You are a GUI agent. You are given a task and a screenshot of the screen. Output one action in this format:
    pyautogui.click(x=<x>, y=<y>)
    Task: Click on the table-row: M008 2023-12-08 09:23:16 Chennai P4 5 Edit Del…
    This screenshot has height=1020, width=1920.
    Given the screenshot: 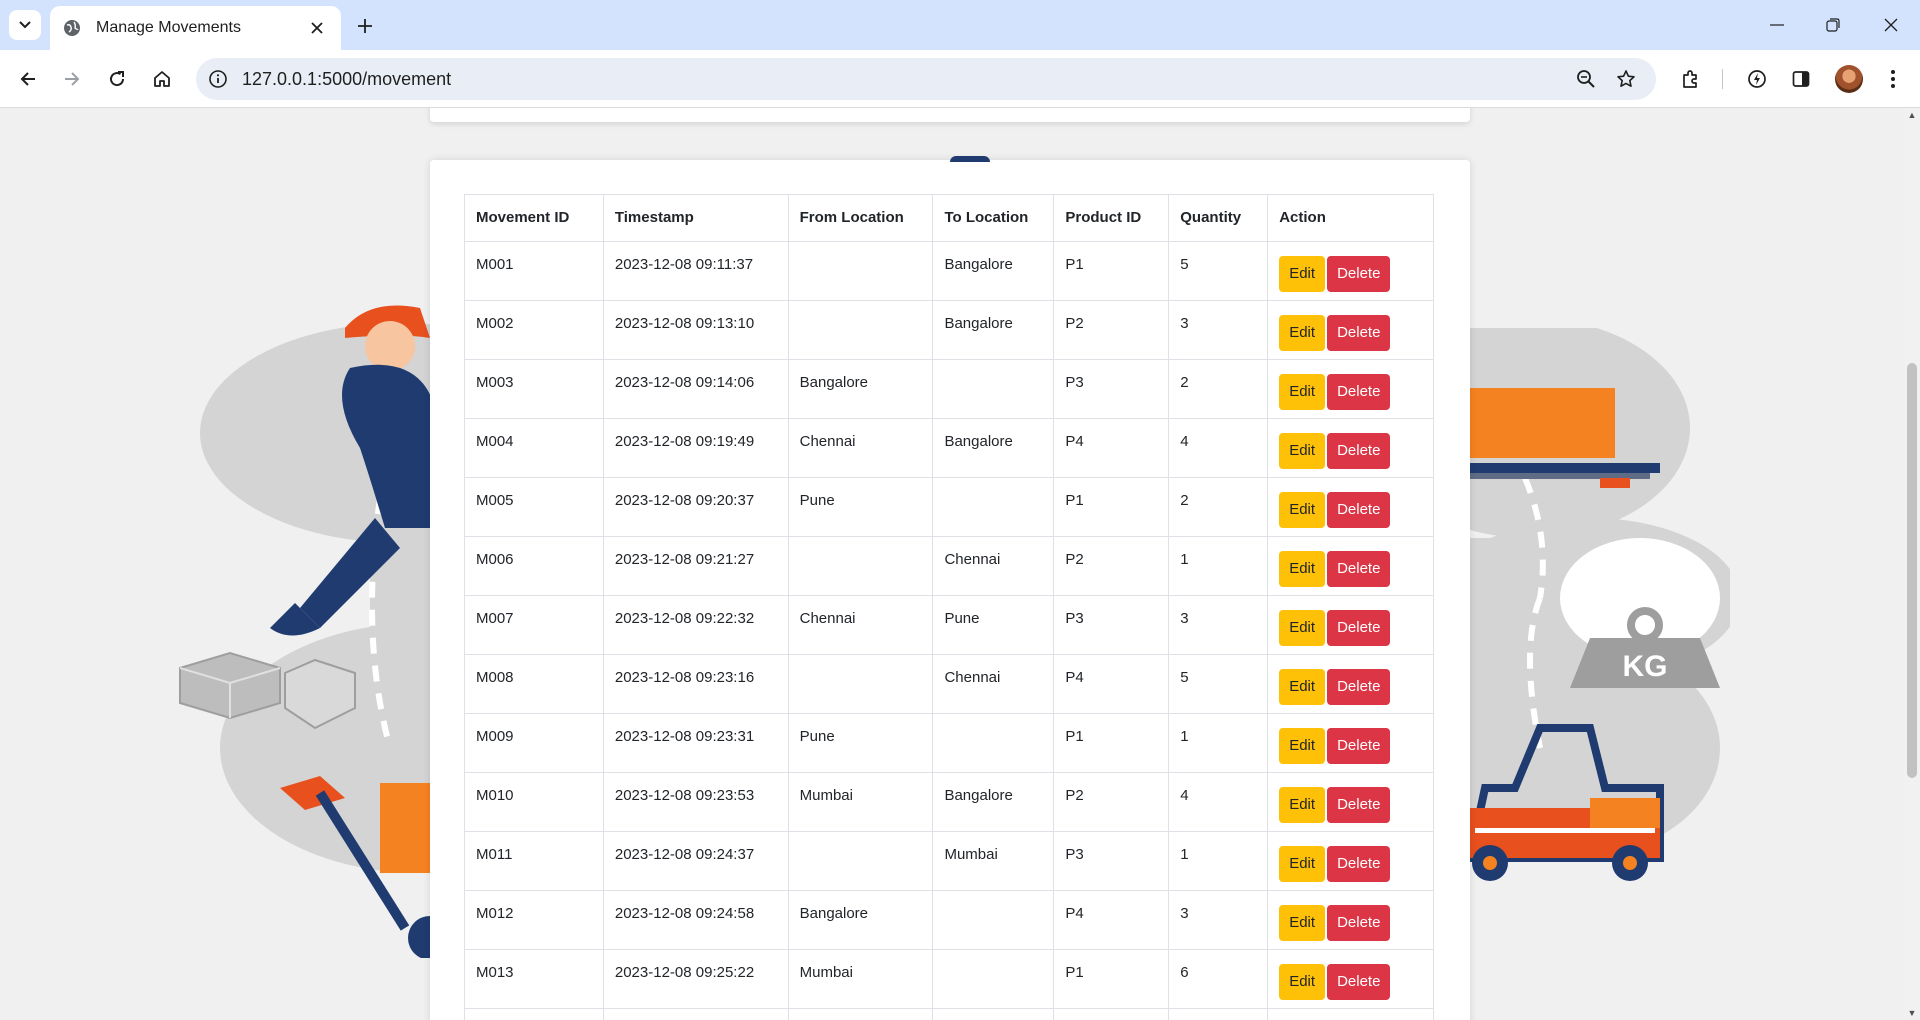 What is the action you would take?
    pyautogui.click(x=949, y=684)
    